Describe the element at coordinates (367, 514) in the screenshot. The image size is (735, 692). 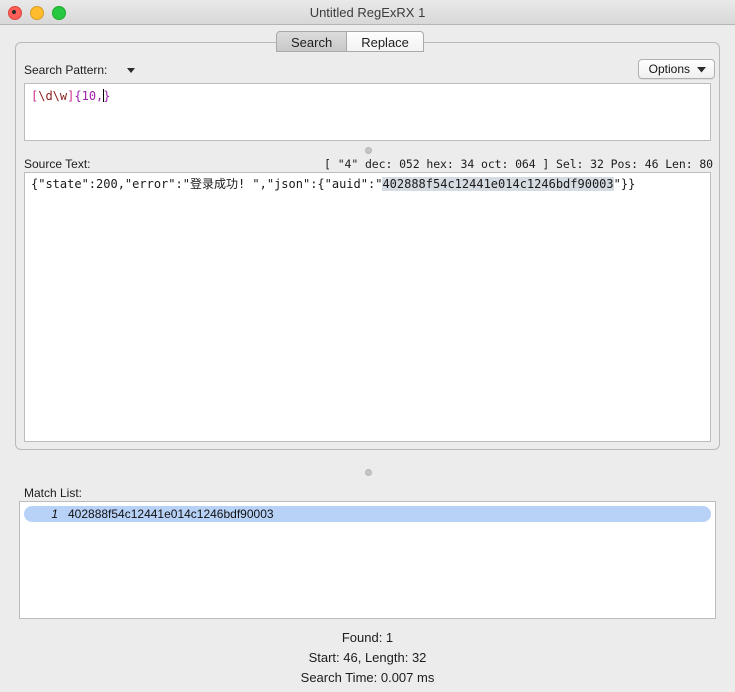
I see `table-row: 1 402888f54c12441e014c1246bdf90003` at that location.